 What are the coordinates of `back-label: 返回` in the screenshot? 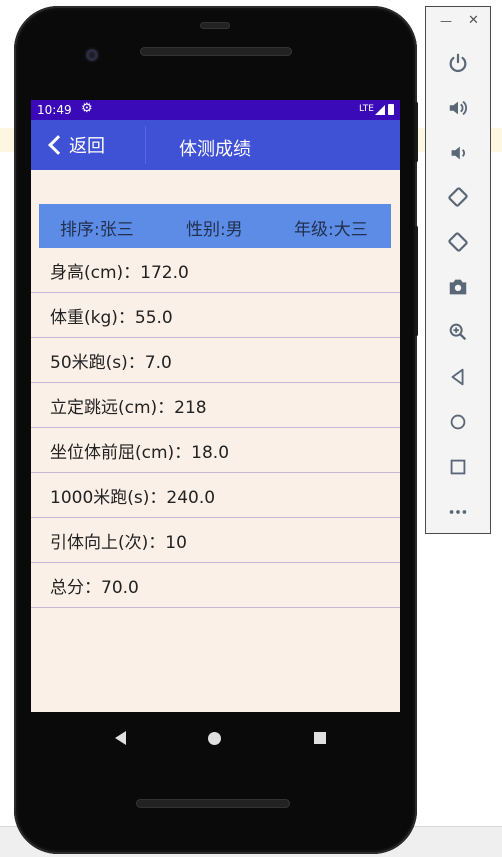 It's located at (87, 146).